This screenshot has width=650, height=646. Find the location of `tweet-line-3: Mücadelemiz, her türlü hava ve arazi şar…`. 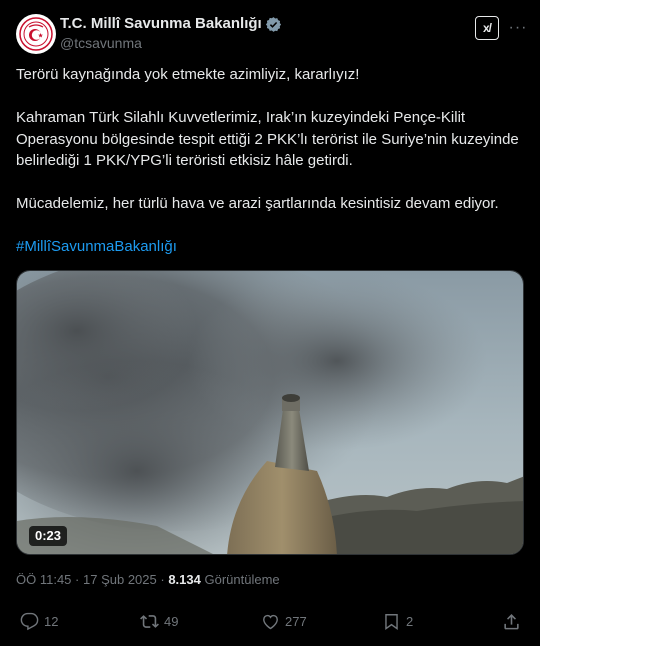

tweet-line-3: Mücadelemiz, her türlü hava ve arazi şar… is located at coordinates (257, 203).